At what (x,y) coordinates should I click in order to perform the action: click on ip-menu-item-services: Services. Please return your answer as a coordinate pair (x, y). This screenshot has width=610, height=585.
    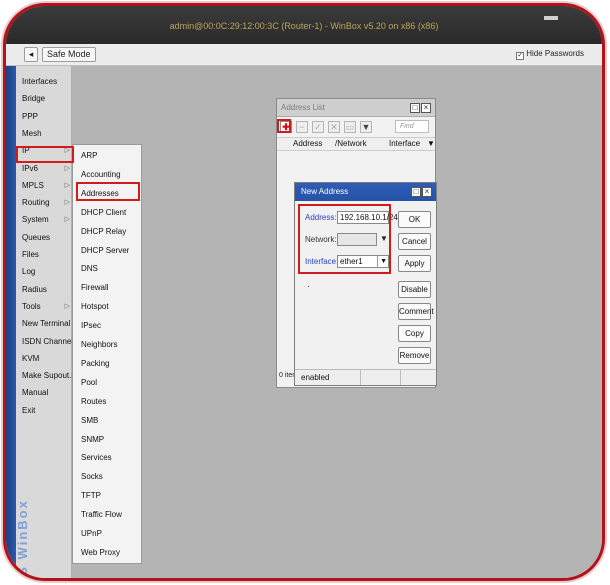
    Looking at the image, I should click on (107, 457).